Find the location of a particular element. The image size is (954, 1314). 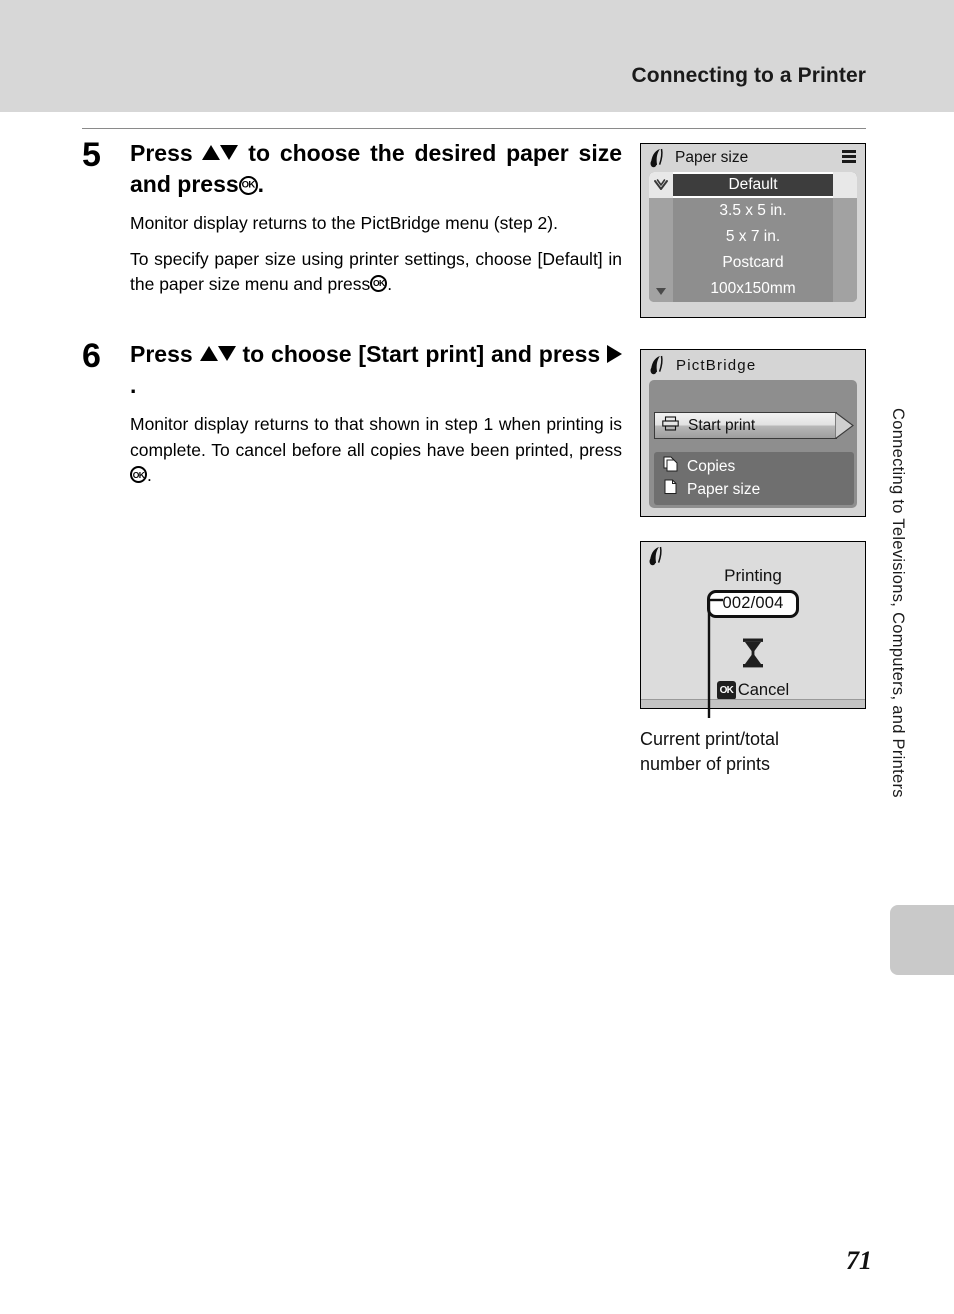

paper-size-screen-title: Paper size is located at coordinates (712, 157).